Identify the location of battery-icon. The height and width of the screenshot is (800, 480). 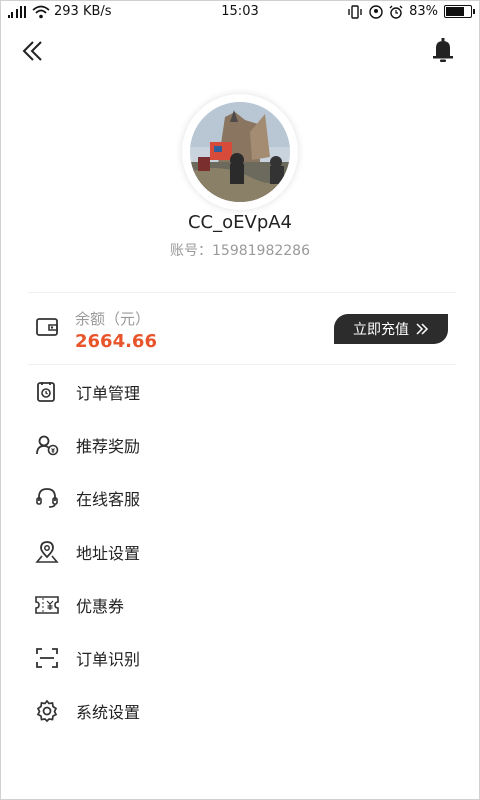
(459, 11).